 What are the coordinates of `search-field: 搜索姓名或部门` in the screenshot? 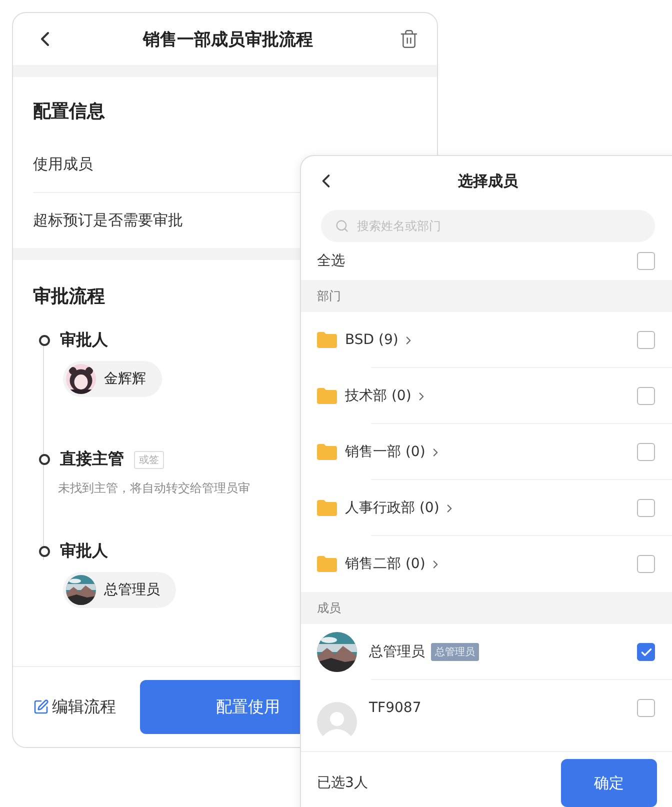 It's located at (488, 226).